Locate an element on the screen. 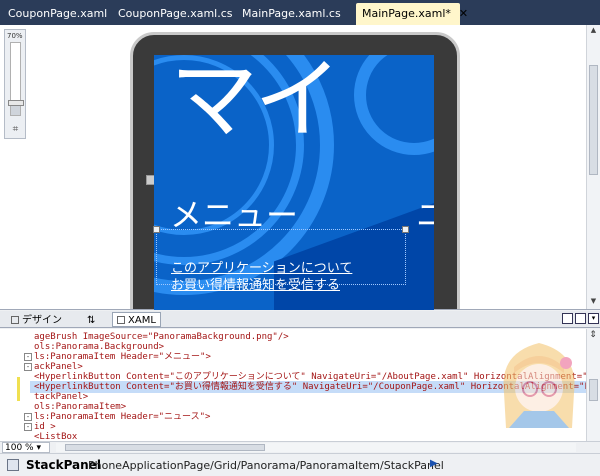 The width and height of the screenshot is (600, 476). editor-zoom-select: 100 % ▾ is located at coordinates (26, 447).